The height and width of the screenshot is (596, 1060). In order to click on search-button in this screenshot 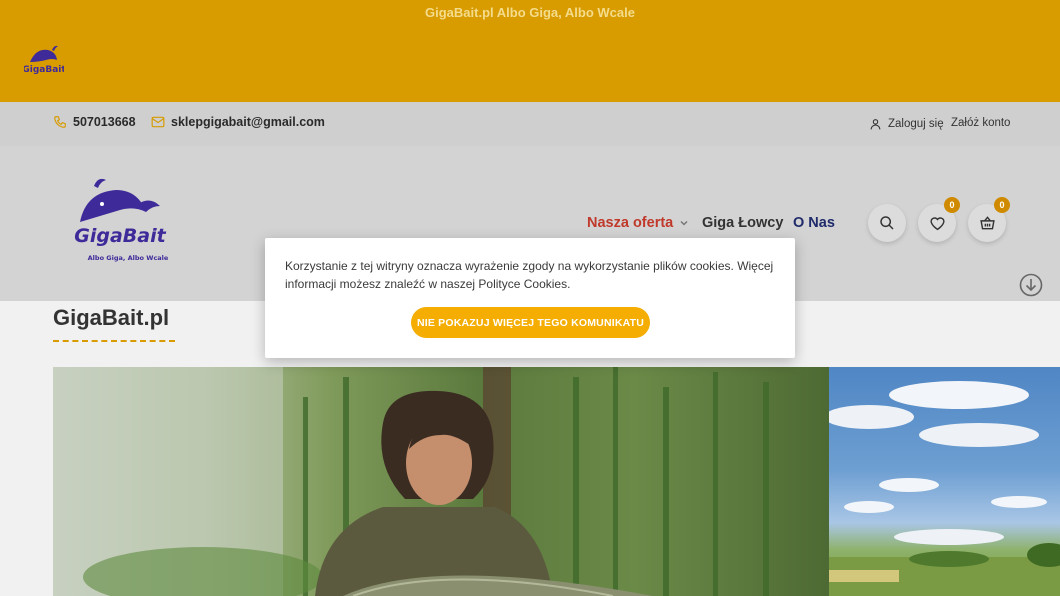, I will do `click(887, 223)`.